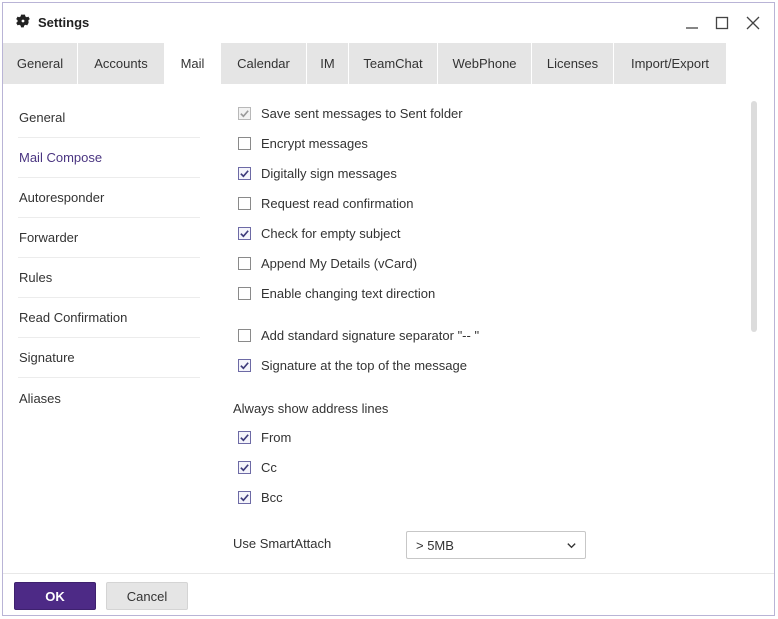  What do you see at coordinates (193, 63) in the screenshot?
I see `tab-mail: Mail` at bounding box center [193, 63].